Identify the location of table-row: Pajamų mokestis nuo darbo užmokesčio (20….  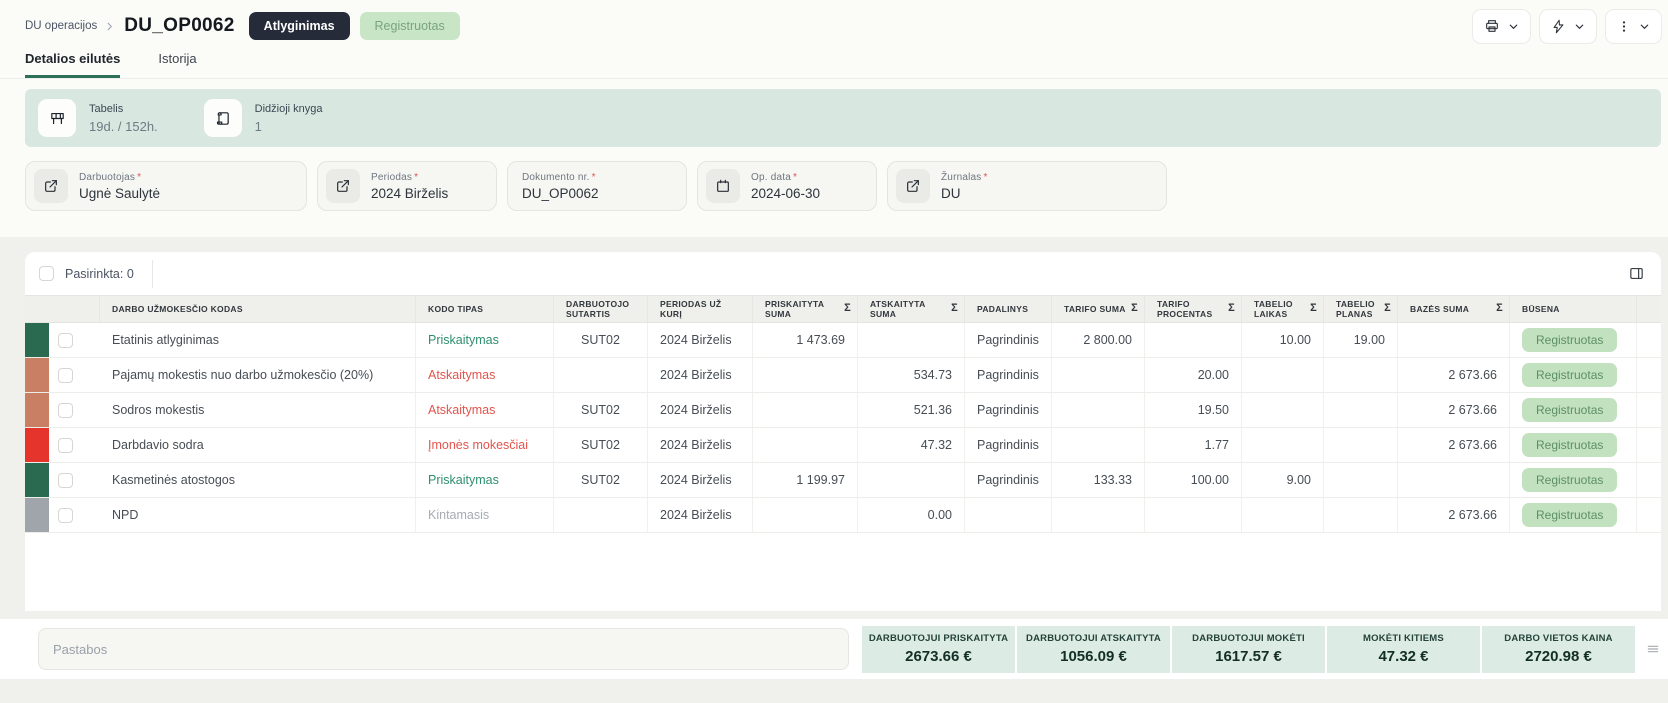
(843, 375).